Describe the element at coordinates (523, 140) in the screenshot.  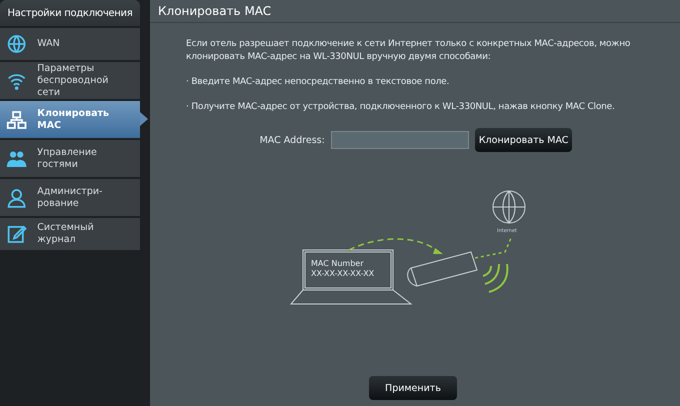
I see `clone-mac-button: Клонировать MAC` at that location.